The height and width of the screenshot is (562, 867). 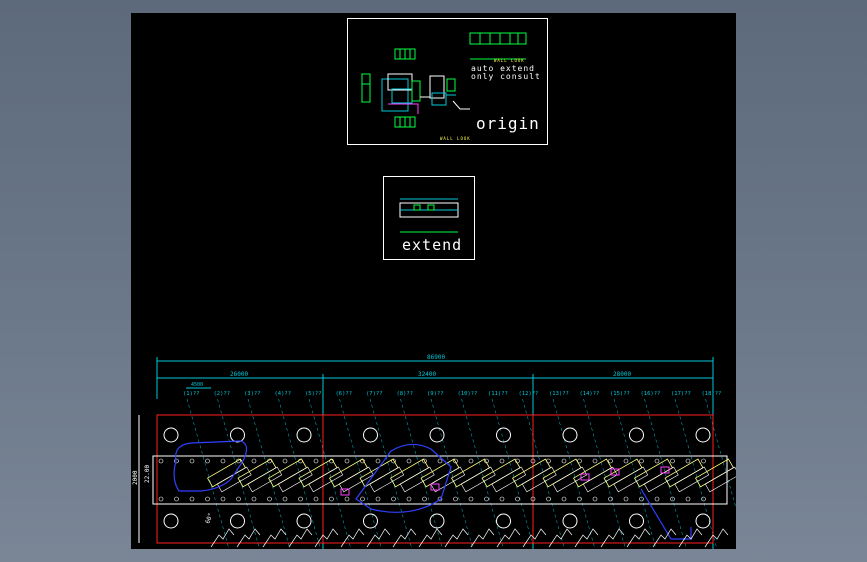 What do you see at coordinates (429, 218) in the screenshot?
I see `extend-viewport: extend` at bounding box center [429, 218].